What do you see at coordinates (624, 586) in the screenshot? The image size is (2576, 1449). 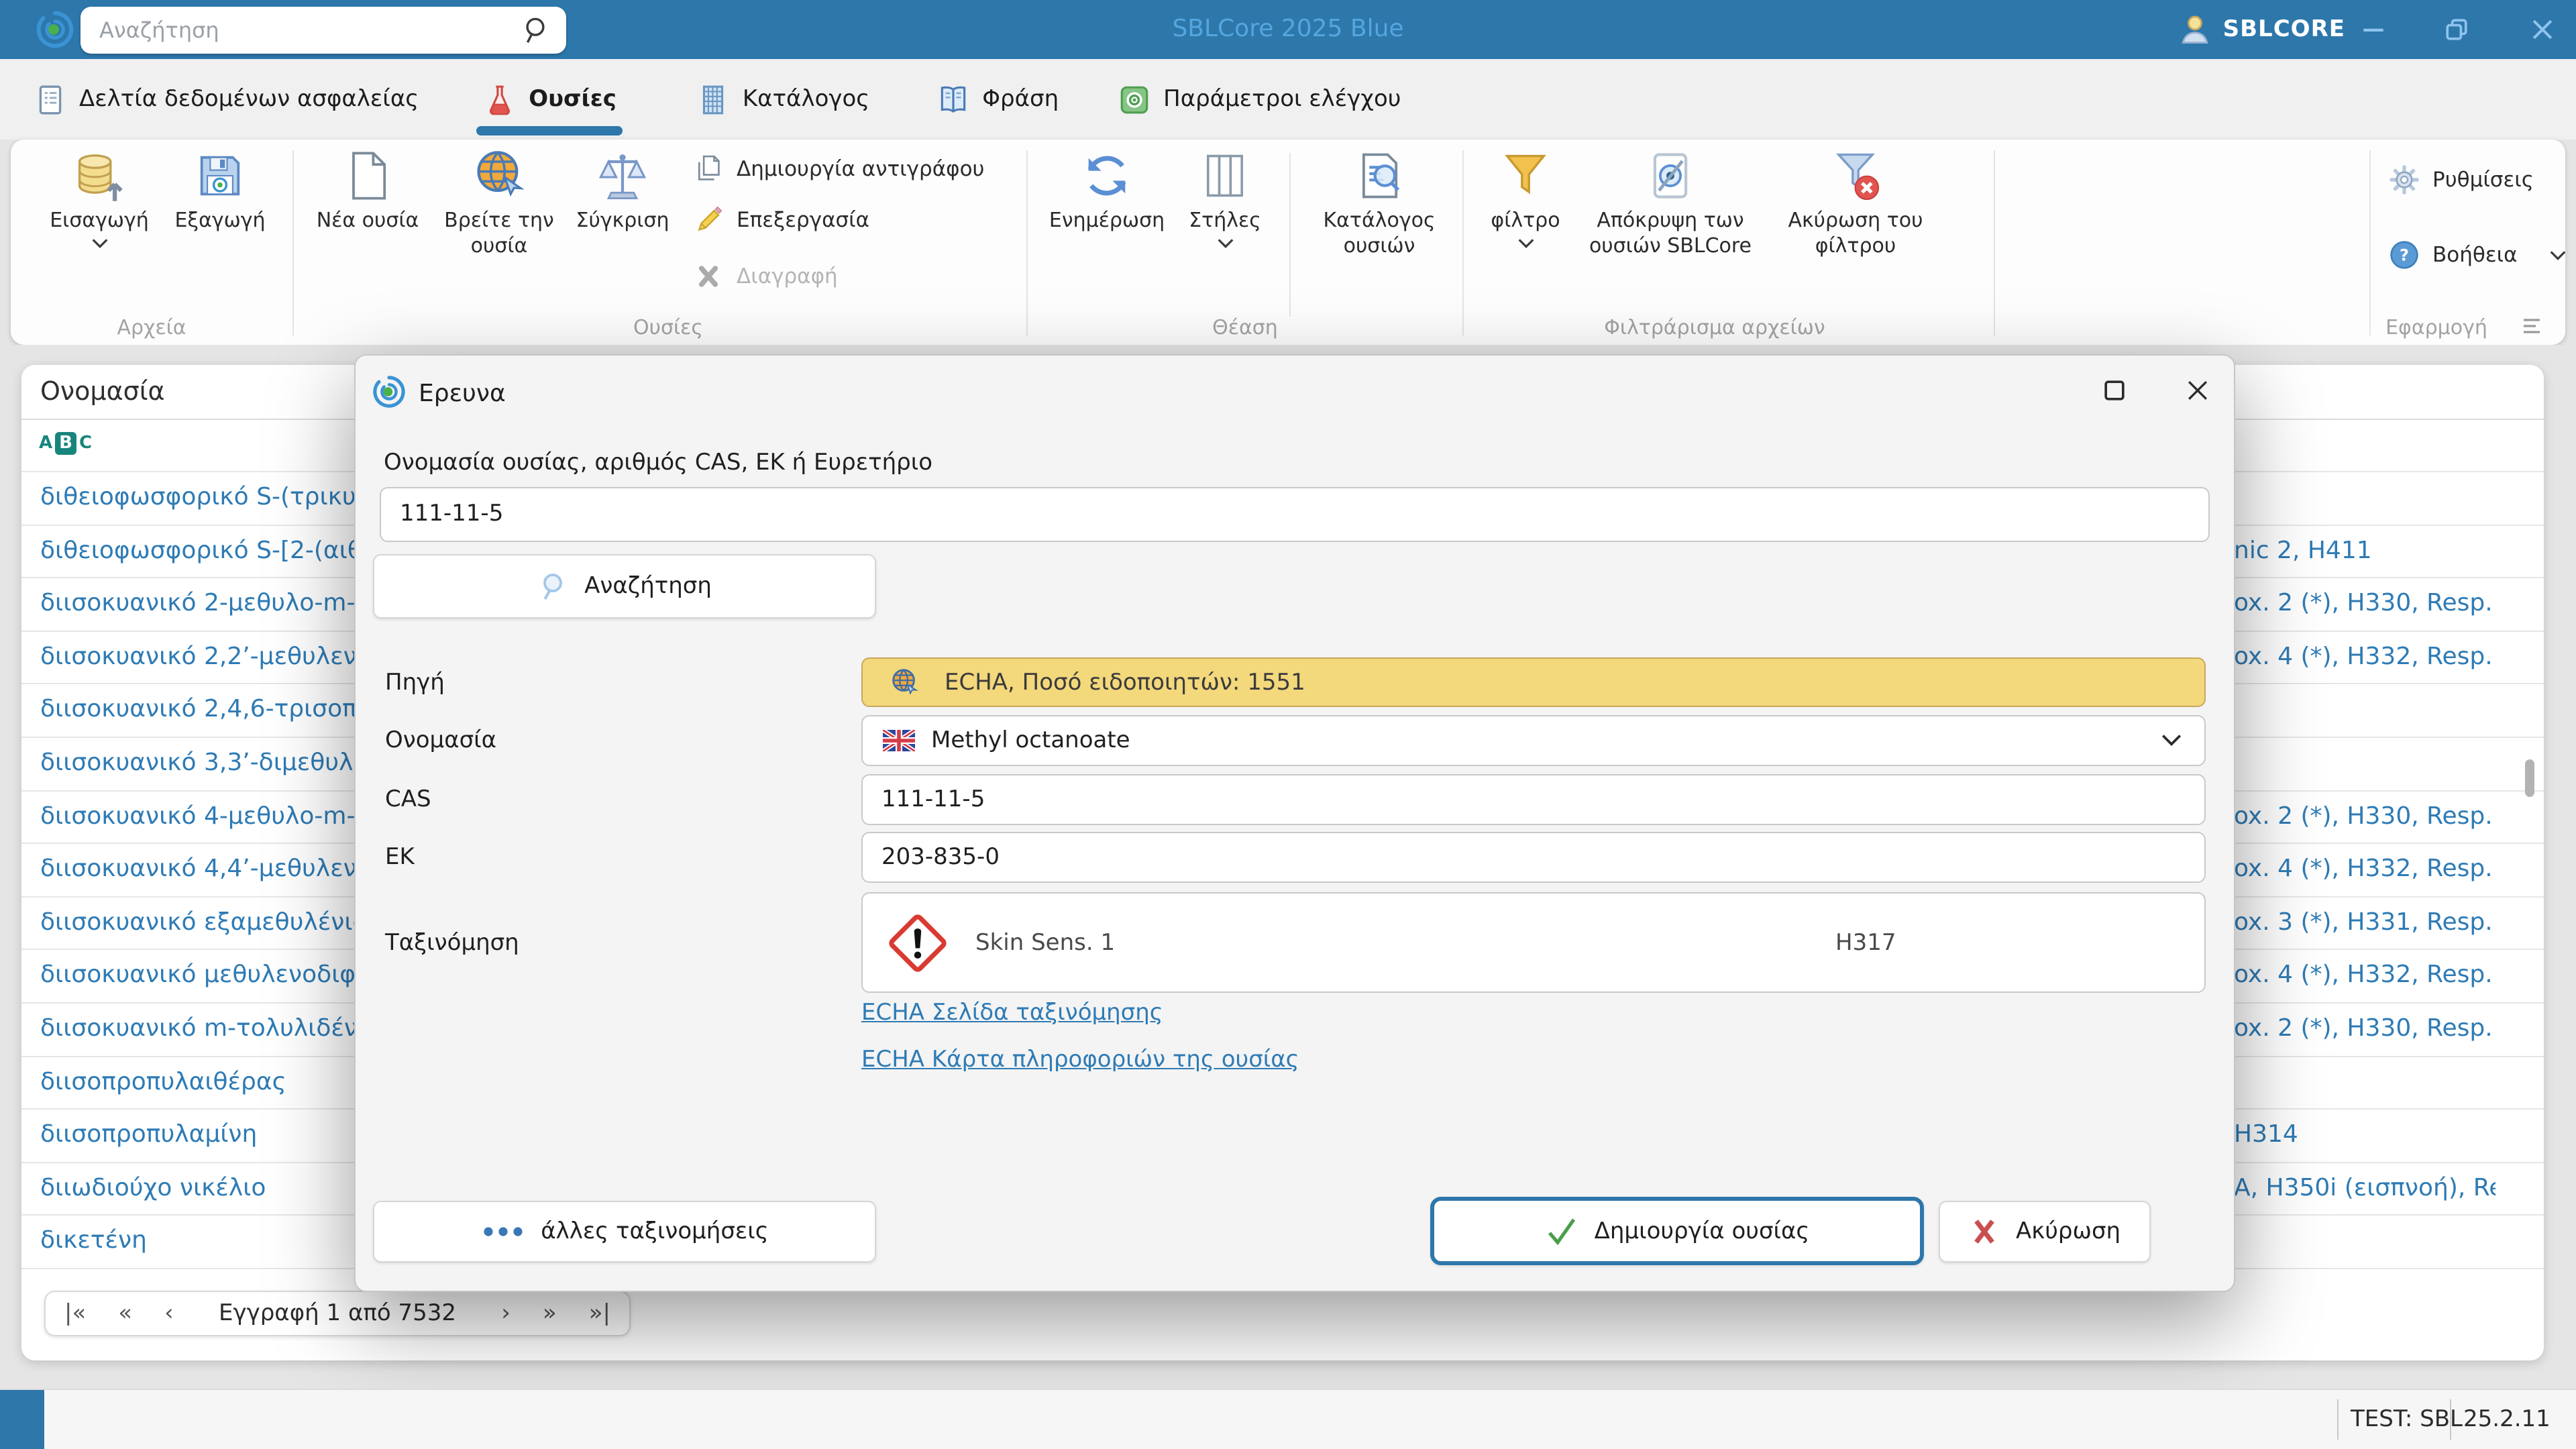 I see `dialog-search-button: Αναζήτηση` at bounding box center [624, 586].